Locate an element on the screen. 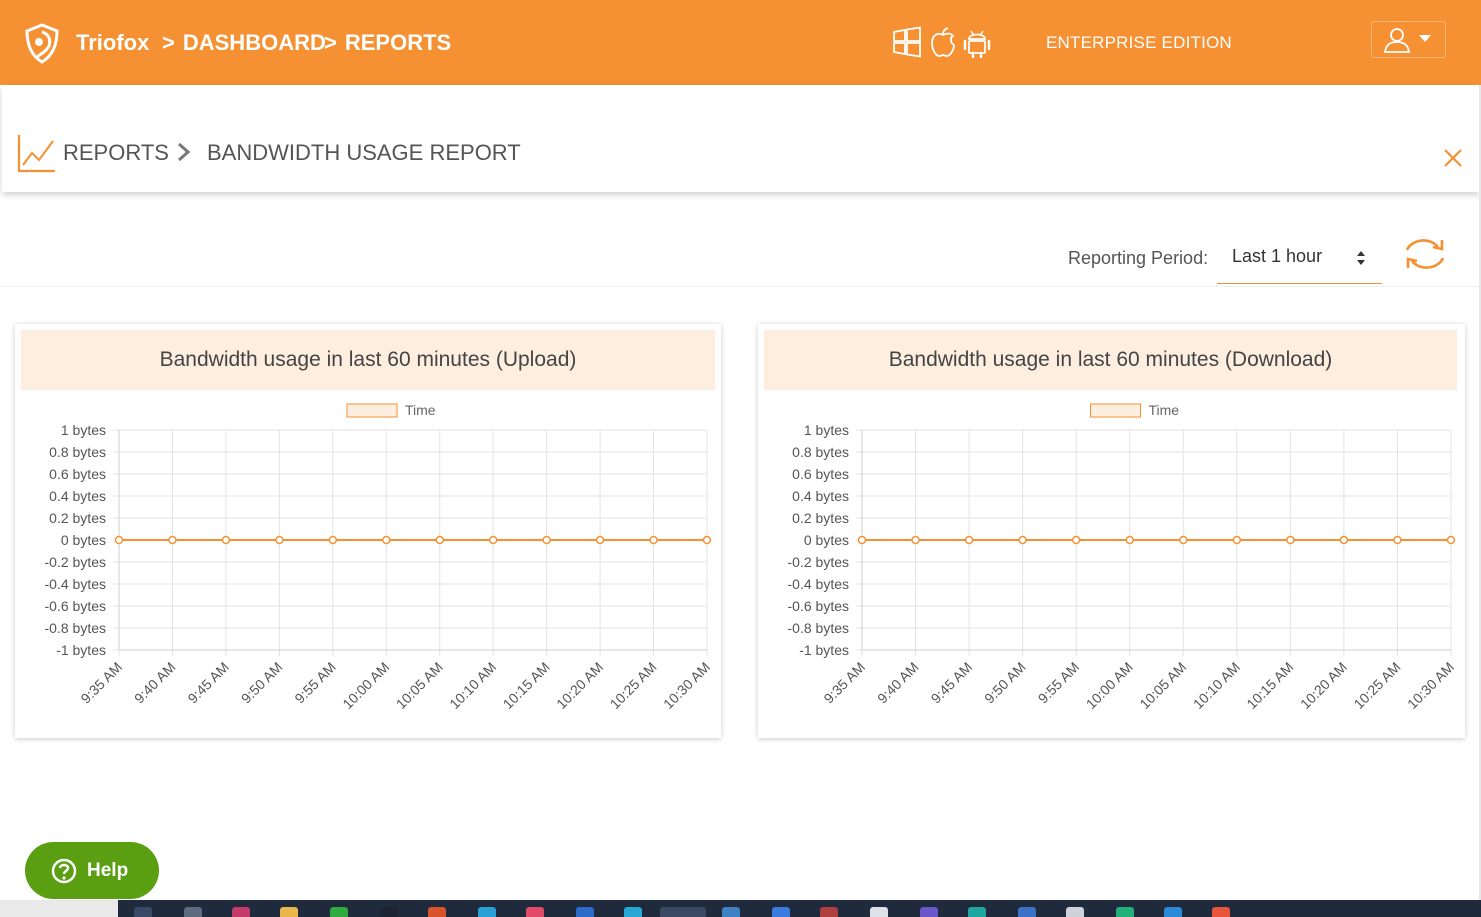 This screenshot has width=1481, height=917. folder-icon is located at coordinates (289, 912).